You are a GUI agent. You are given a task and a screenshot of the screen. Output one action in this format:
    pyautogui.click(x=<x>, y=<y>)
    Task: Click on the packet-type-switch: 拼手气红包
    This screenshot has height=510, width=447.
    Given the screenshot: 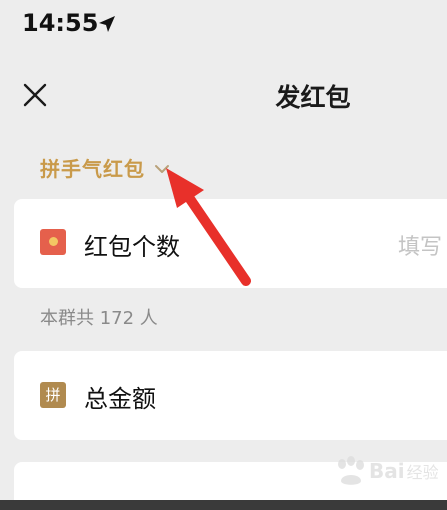 What is the action you would take?
    pyautogui.click(x=105, y=167)
    